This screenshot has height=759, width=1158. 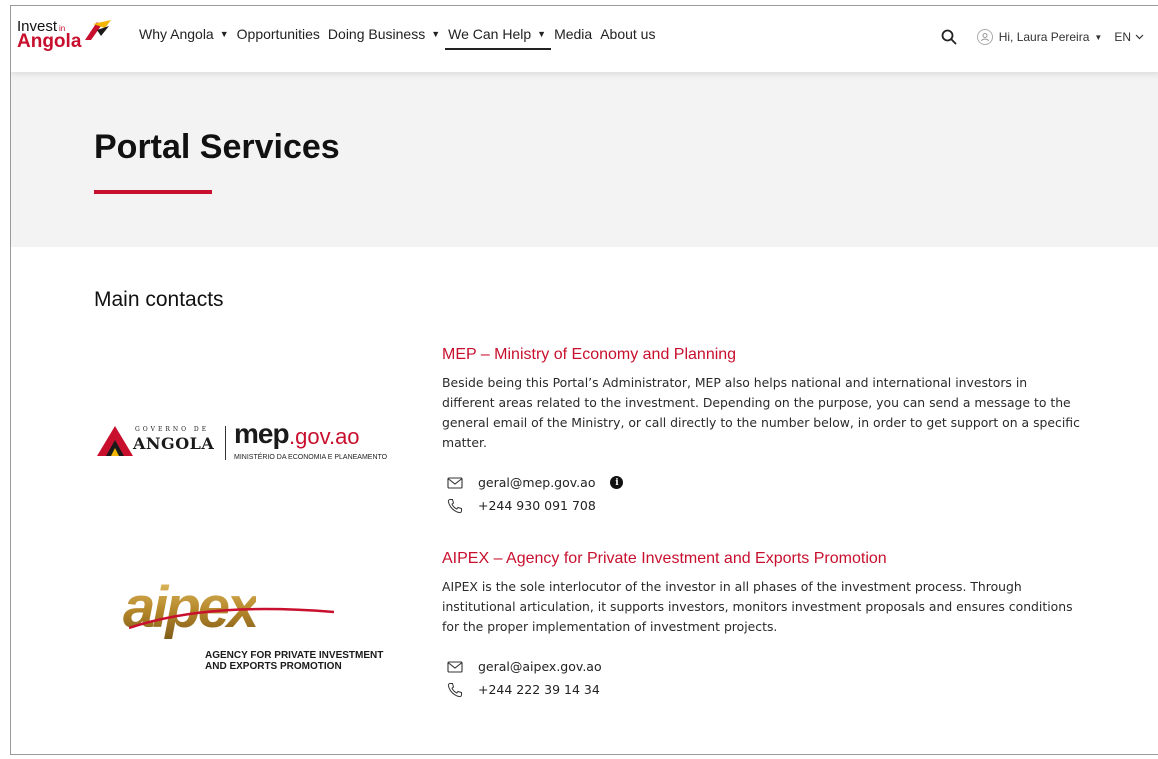 What do you see at coordinates (172, 429) in the screenshot?
I see `logo-gov-text: GOVERNO DE` at bounding box center [172, 429].